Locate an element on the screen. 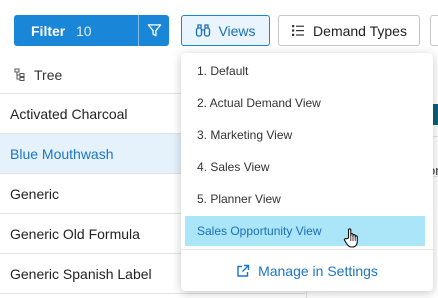 This screenshot has width=438, height=298. menu-item-label: 3. Marketing View is located at coordinates (245, 135).